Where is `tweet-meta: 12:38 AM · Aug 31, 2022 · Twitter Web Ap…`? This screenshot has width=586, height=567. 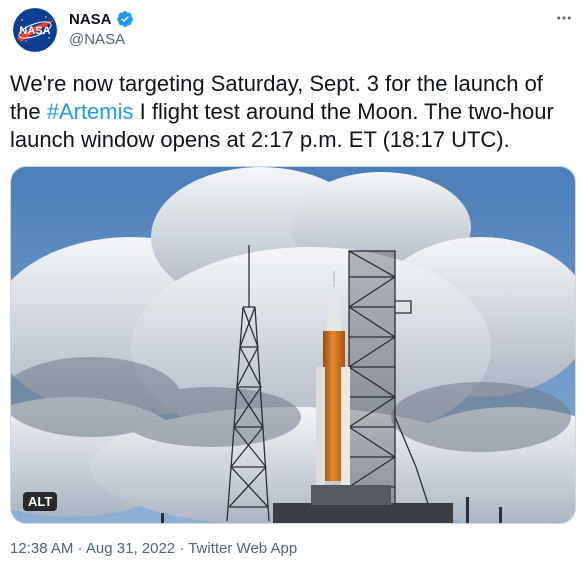
tweet-meta: 12:38 AM · Aug 31, 2022 · Twitter Web Ap… is located at coordinates (153, 548).